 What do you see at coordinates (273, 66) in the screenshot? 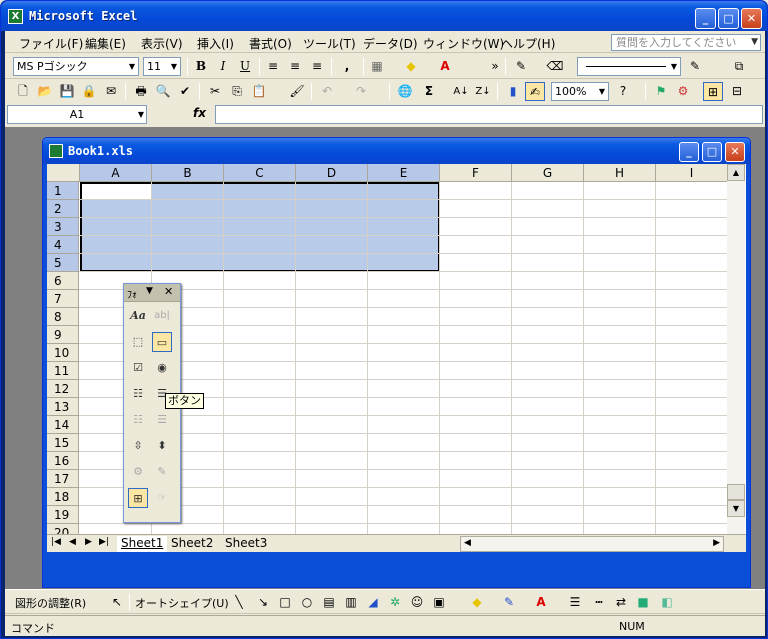
I see `align-left-icon: ≡` at bounding box center [273, 66].